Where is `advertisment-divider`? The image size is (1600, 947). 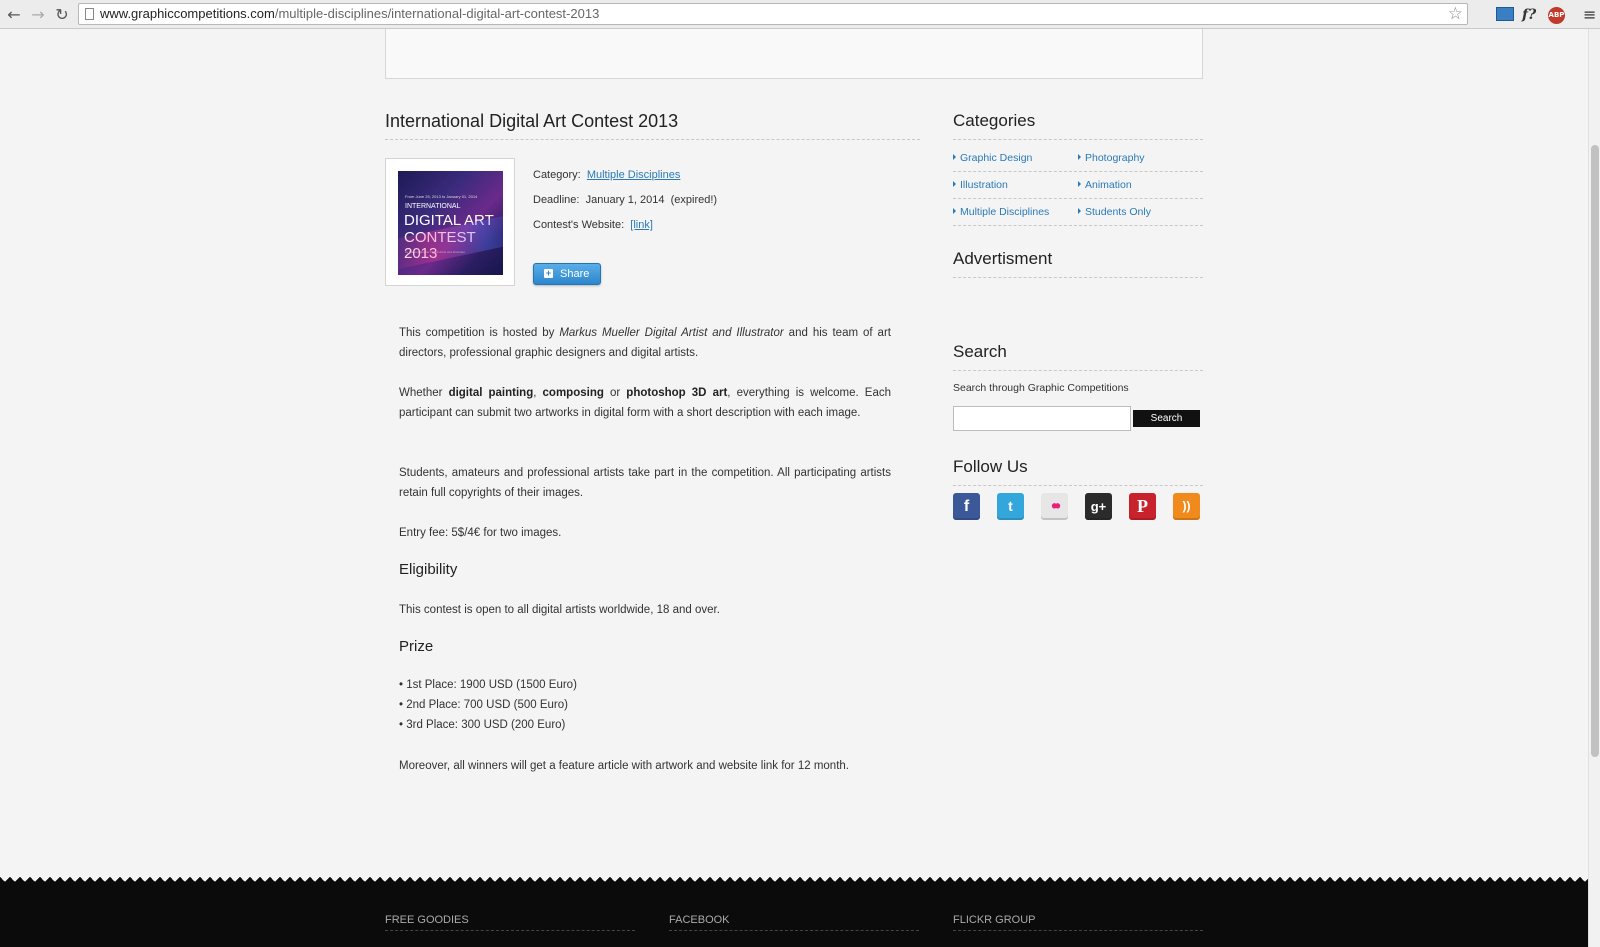 advertisment-divider is located at coordinates (1078, 277).